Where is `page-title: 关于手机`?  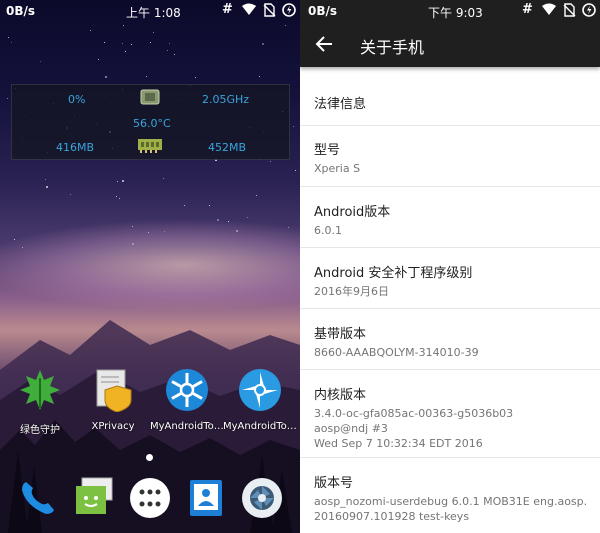
page-title: 关于手机 is located at coordinates (392, 47).